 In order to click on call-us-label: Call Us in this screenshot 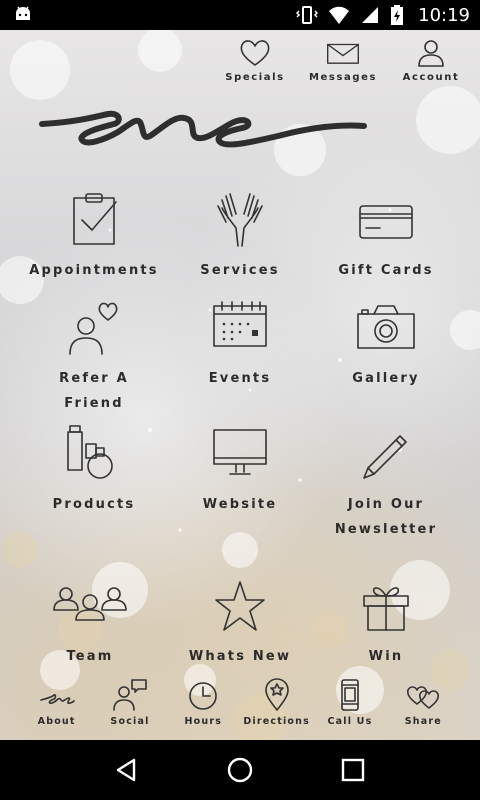, I will do `click(350, 721)`.